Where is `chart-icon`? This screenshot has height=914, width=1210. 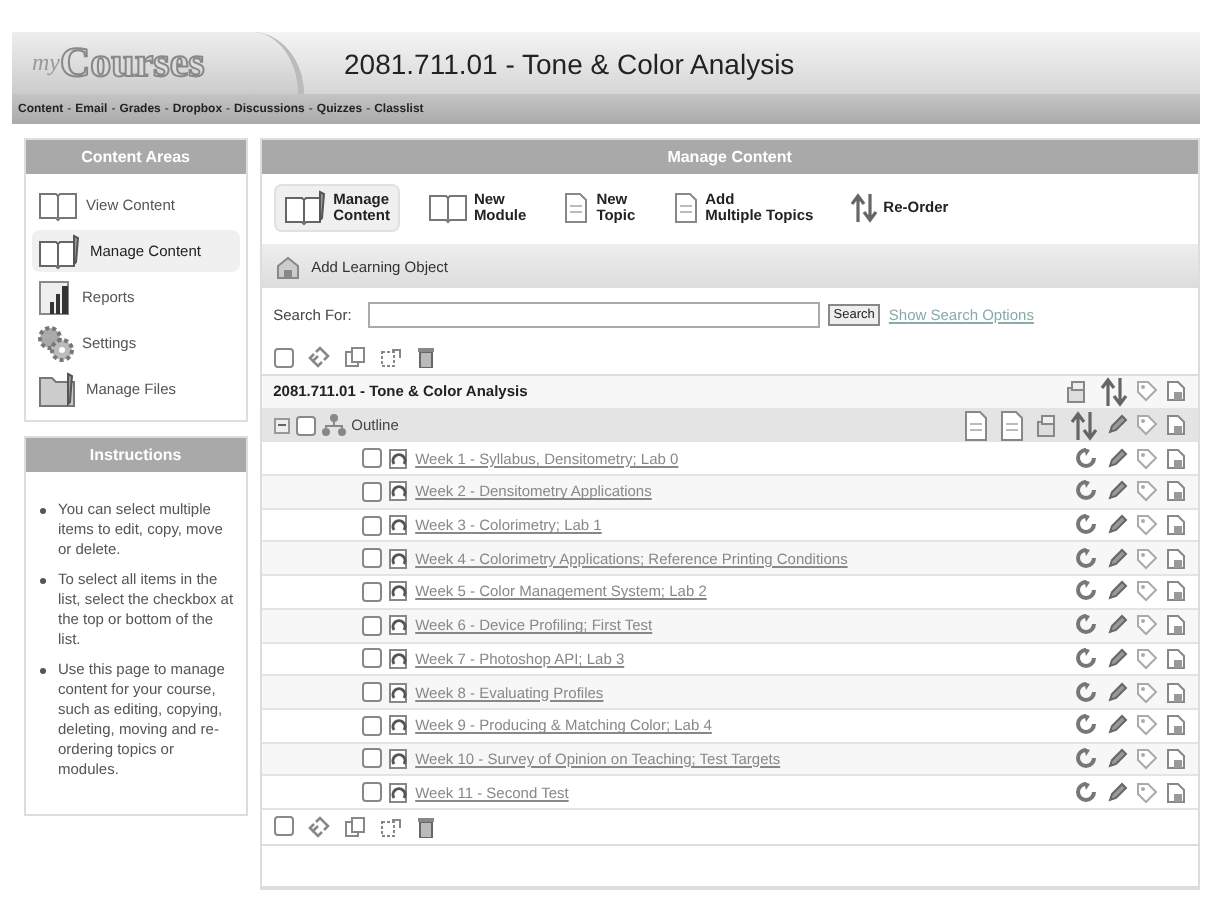 chart-icon is located at coordinates (56, 297).